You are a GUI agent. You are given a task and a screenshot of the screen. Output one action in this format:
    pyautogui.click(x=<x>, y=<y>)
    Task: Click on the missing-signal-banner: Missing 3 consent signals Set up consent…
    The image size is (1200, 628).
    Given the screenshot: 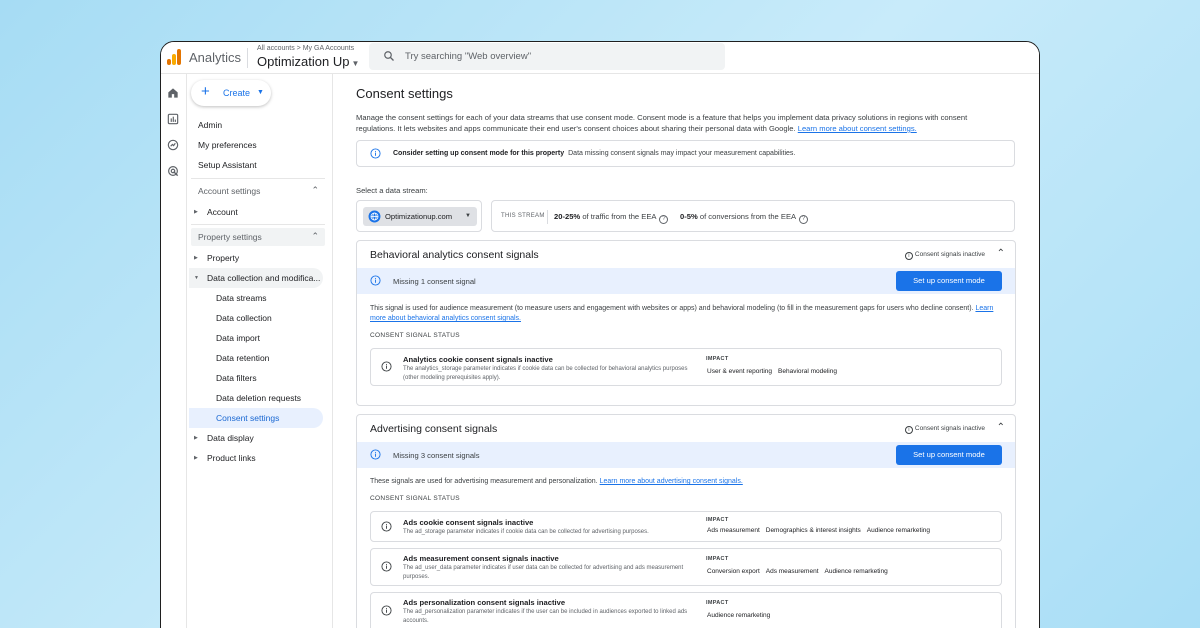 What is the action you would take?
    pyautogui.click(x=686, y=455)
    